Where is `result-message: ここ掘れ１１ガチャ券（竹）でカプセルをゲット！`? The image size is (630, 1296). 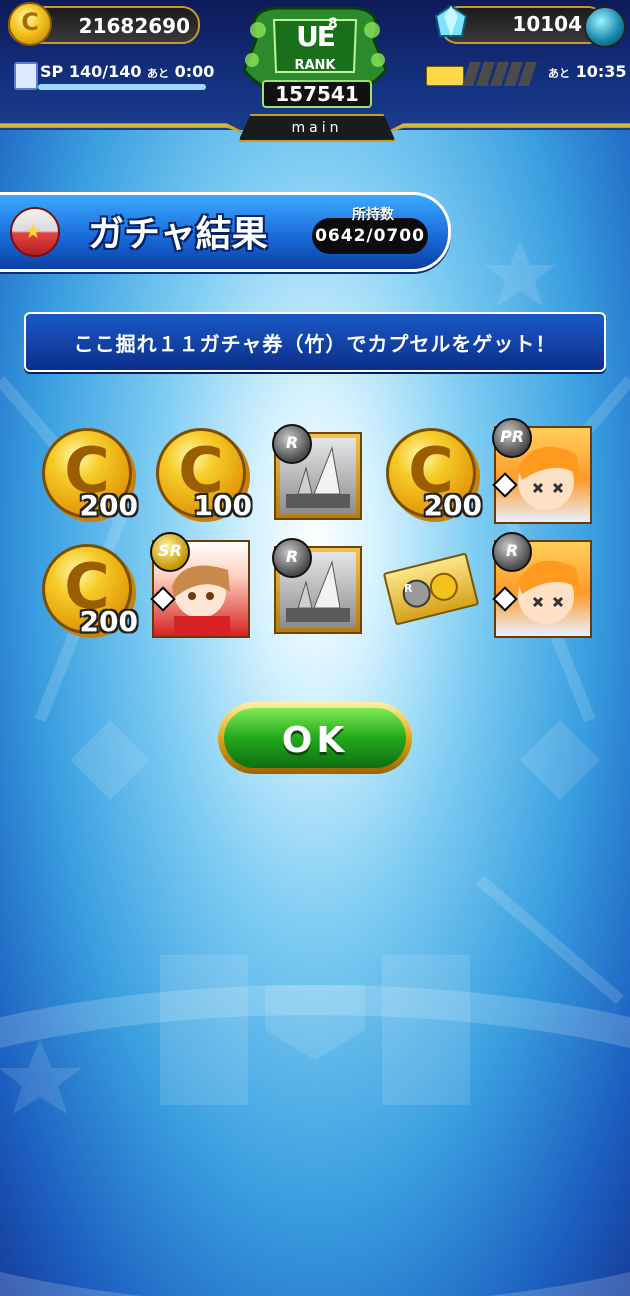
result-message: ここ掘れ１１ガチャ券（竹）でカプセルをゲット！ is located at coordinates (315, 344).